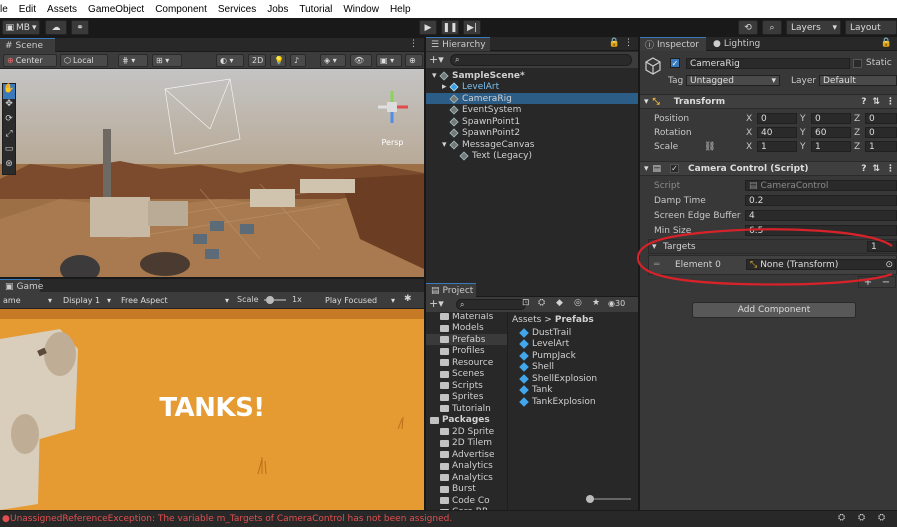 The width and height of the screenshot is (897, 527). I want to click on lighting-toggle: 💡, so click(278, 60).